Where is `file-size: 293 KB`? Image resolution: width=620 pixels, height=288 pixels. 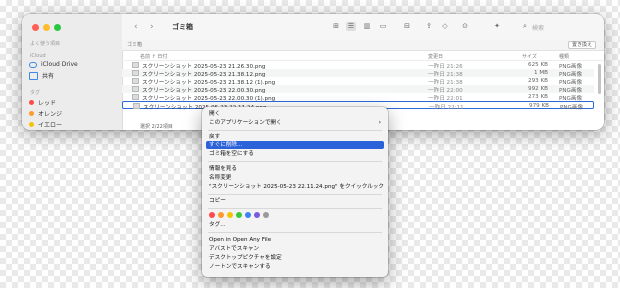
file-size: 293 KB is located at coordinates (538, 81).